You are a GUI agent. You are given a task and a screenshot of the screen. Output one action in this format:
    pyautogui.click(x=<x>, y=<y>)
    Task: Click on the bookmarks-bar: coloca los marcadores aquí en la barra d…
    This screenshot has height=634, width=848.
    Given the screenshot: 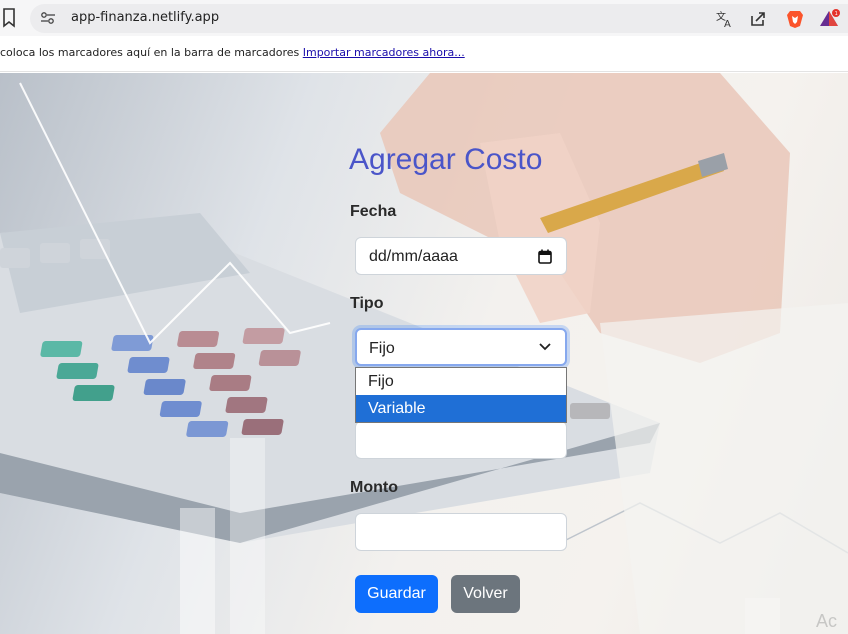 What is the action you would take?
    pyautogui.click(x=424, y=54)
    